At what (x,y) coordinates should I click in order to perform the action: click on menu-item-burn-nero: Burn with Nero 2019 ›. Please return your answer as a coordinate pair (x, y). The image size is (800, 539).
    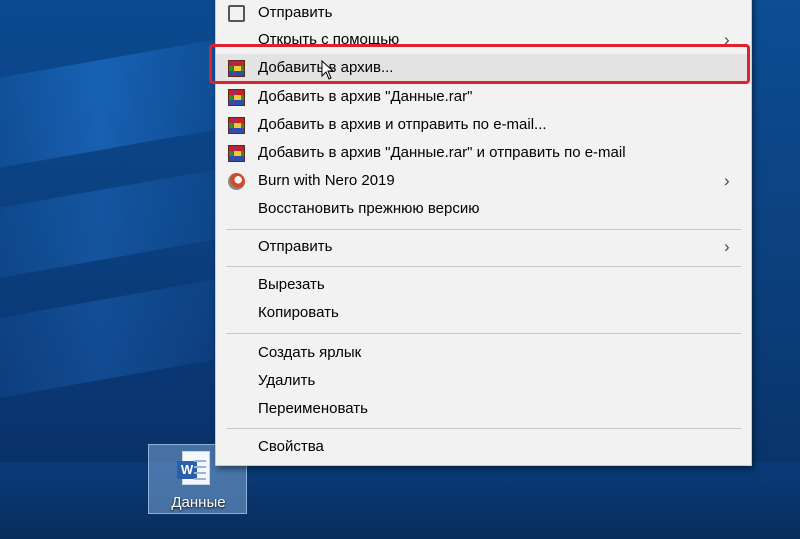
    Looking at the image, I should click on (483, 181).